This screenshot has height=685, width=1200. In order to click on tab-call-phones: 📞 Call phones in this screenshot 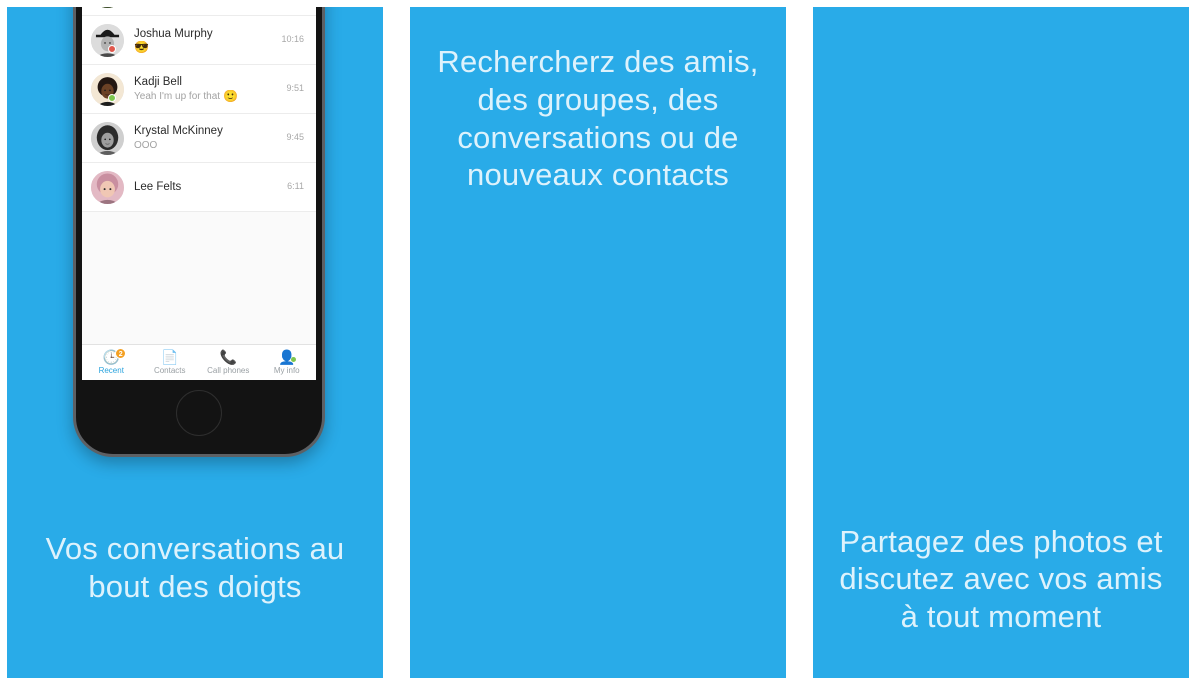, I will do `click(228, 362)`.